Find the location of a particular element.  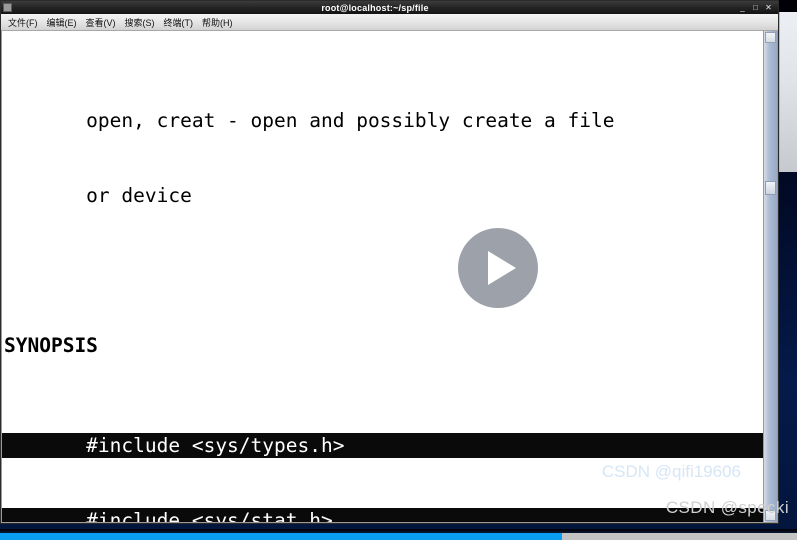

menu-view: 查看(V) is located at coordinates (101, 22).